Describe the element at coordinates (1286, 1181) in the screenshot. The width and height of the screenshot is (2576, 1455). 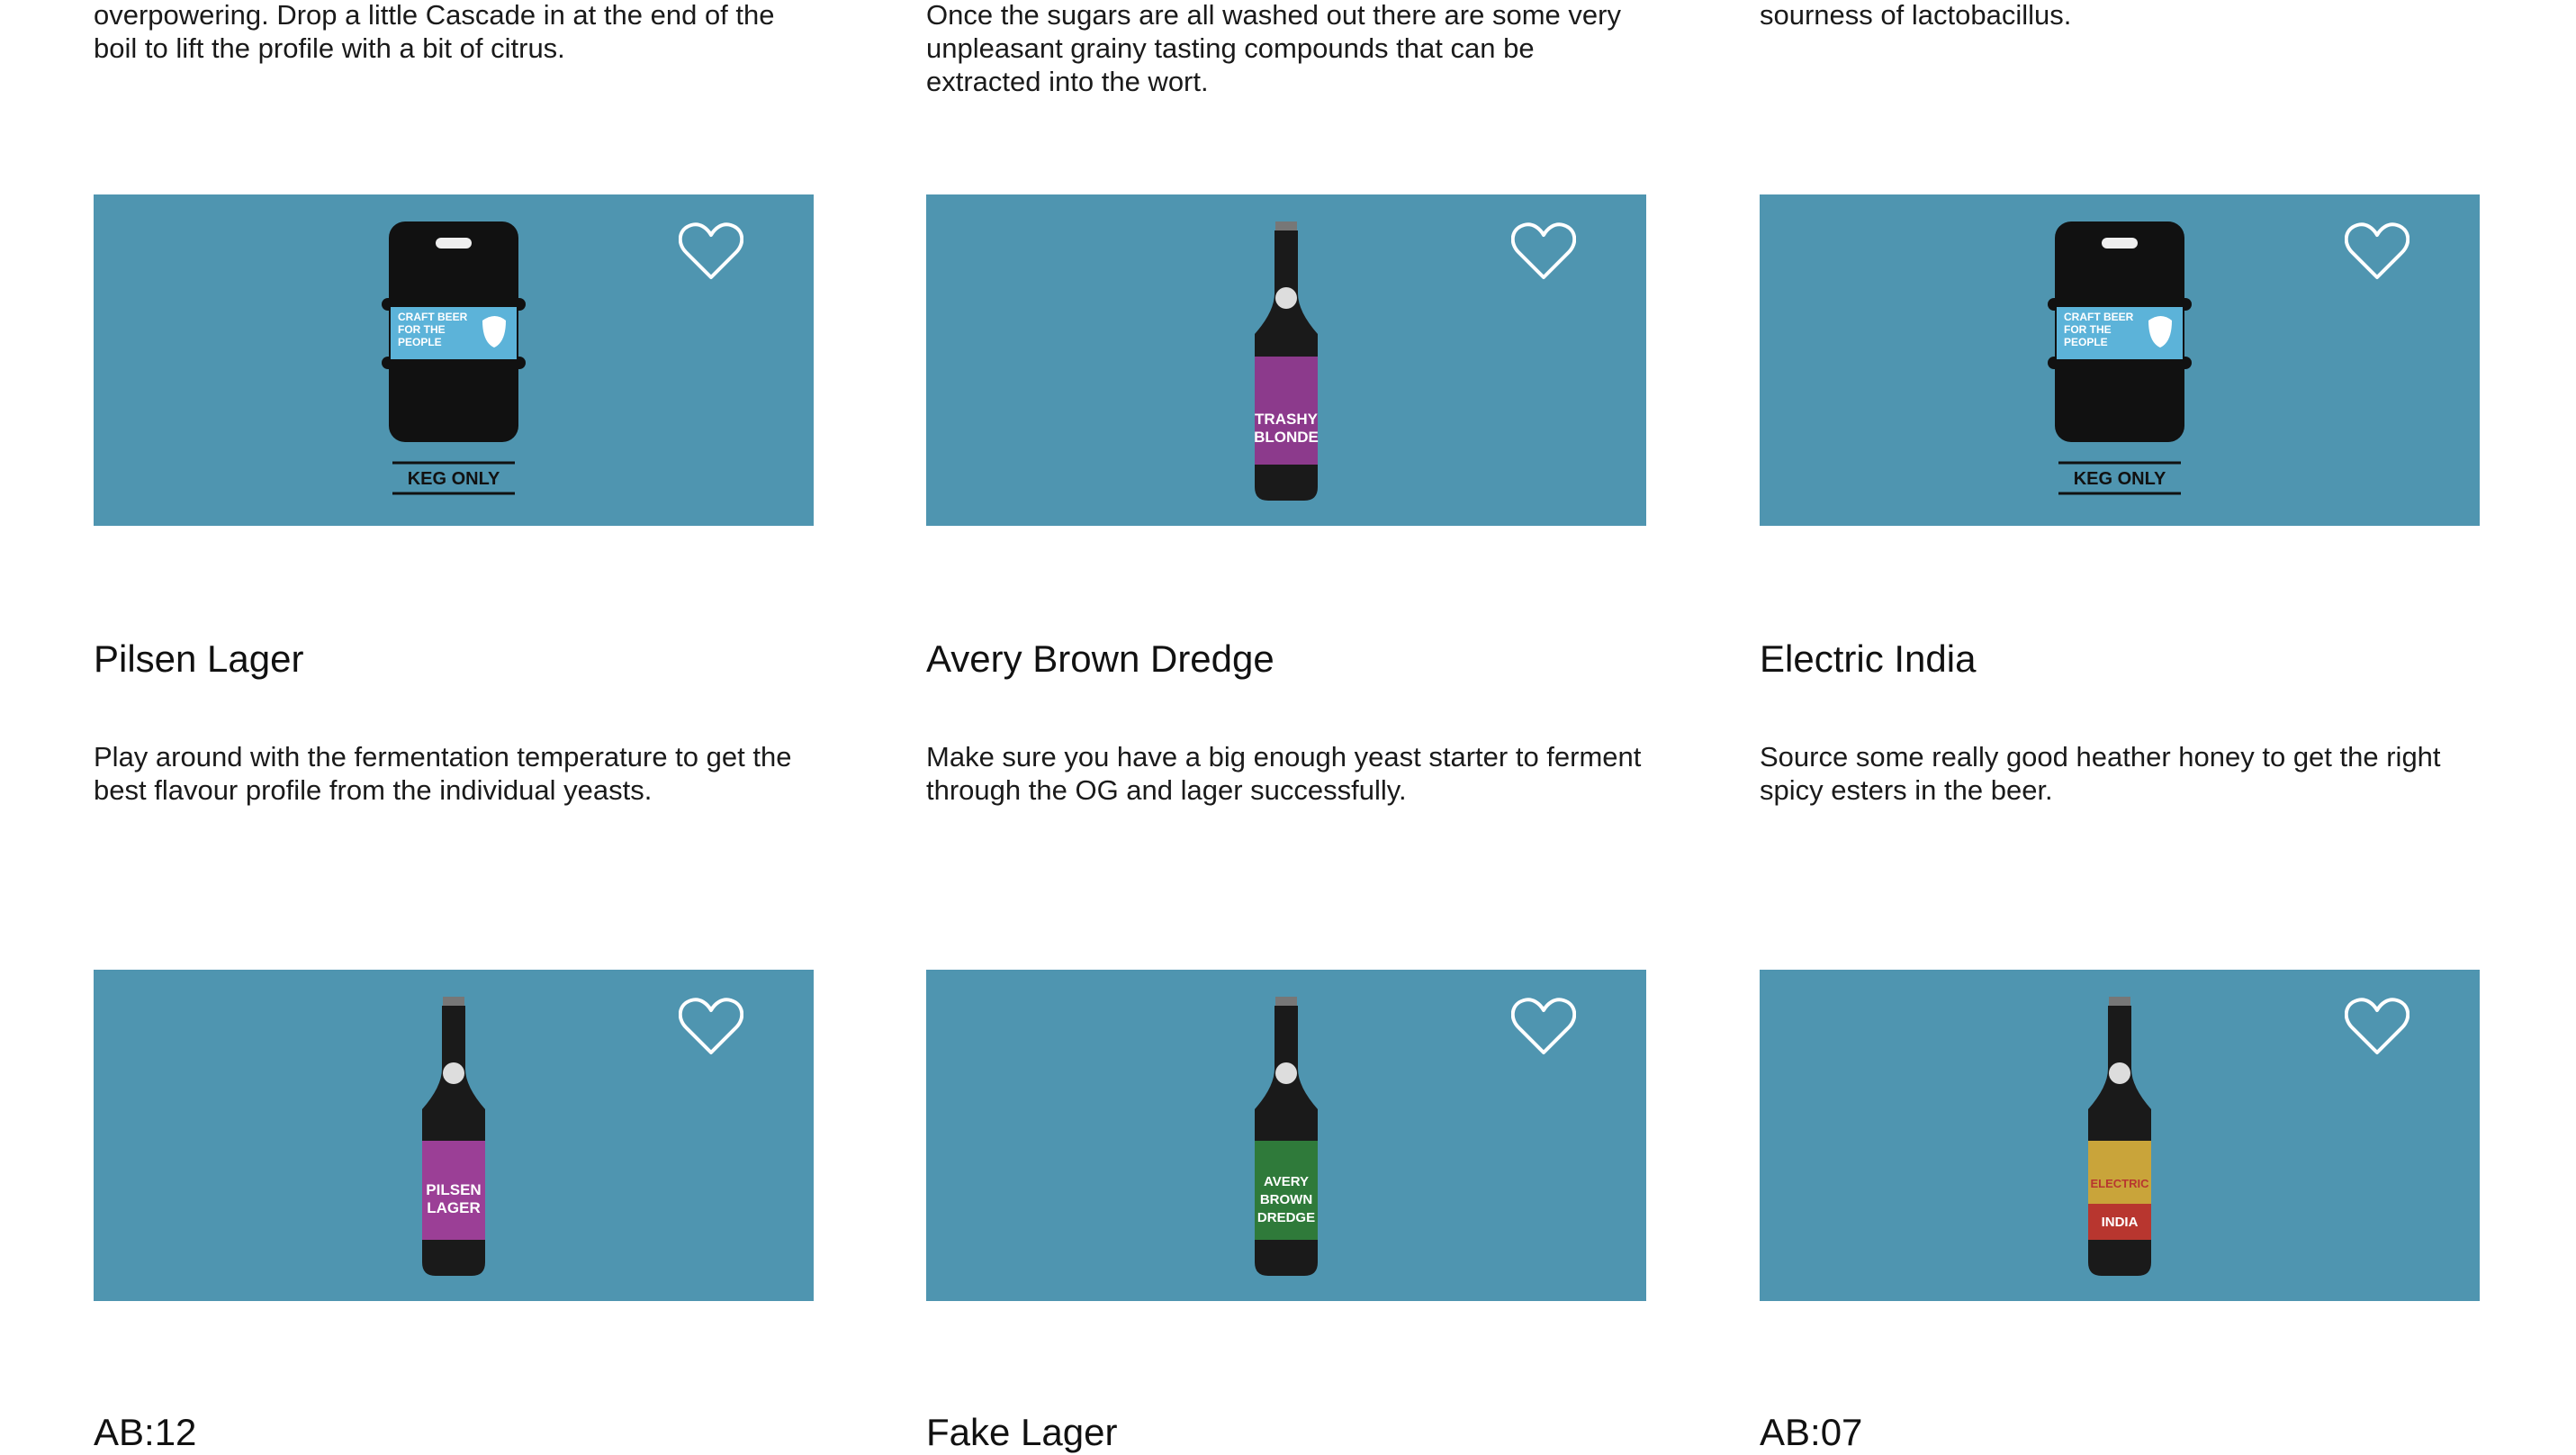
I see `bottle-label-line-1: AVERY` at that location.